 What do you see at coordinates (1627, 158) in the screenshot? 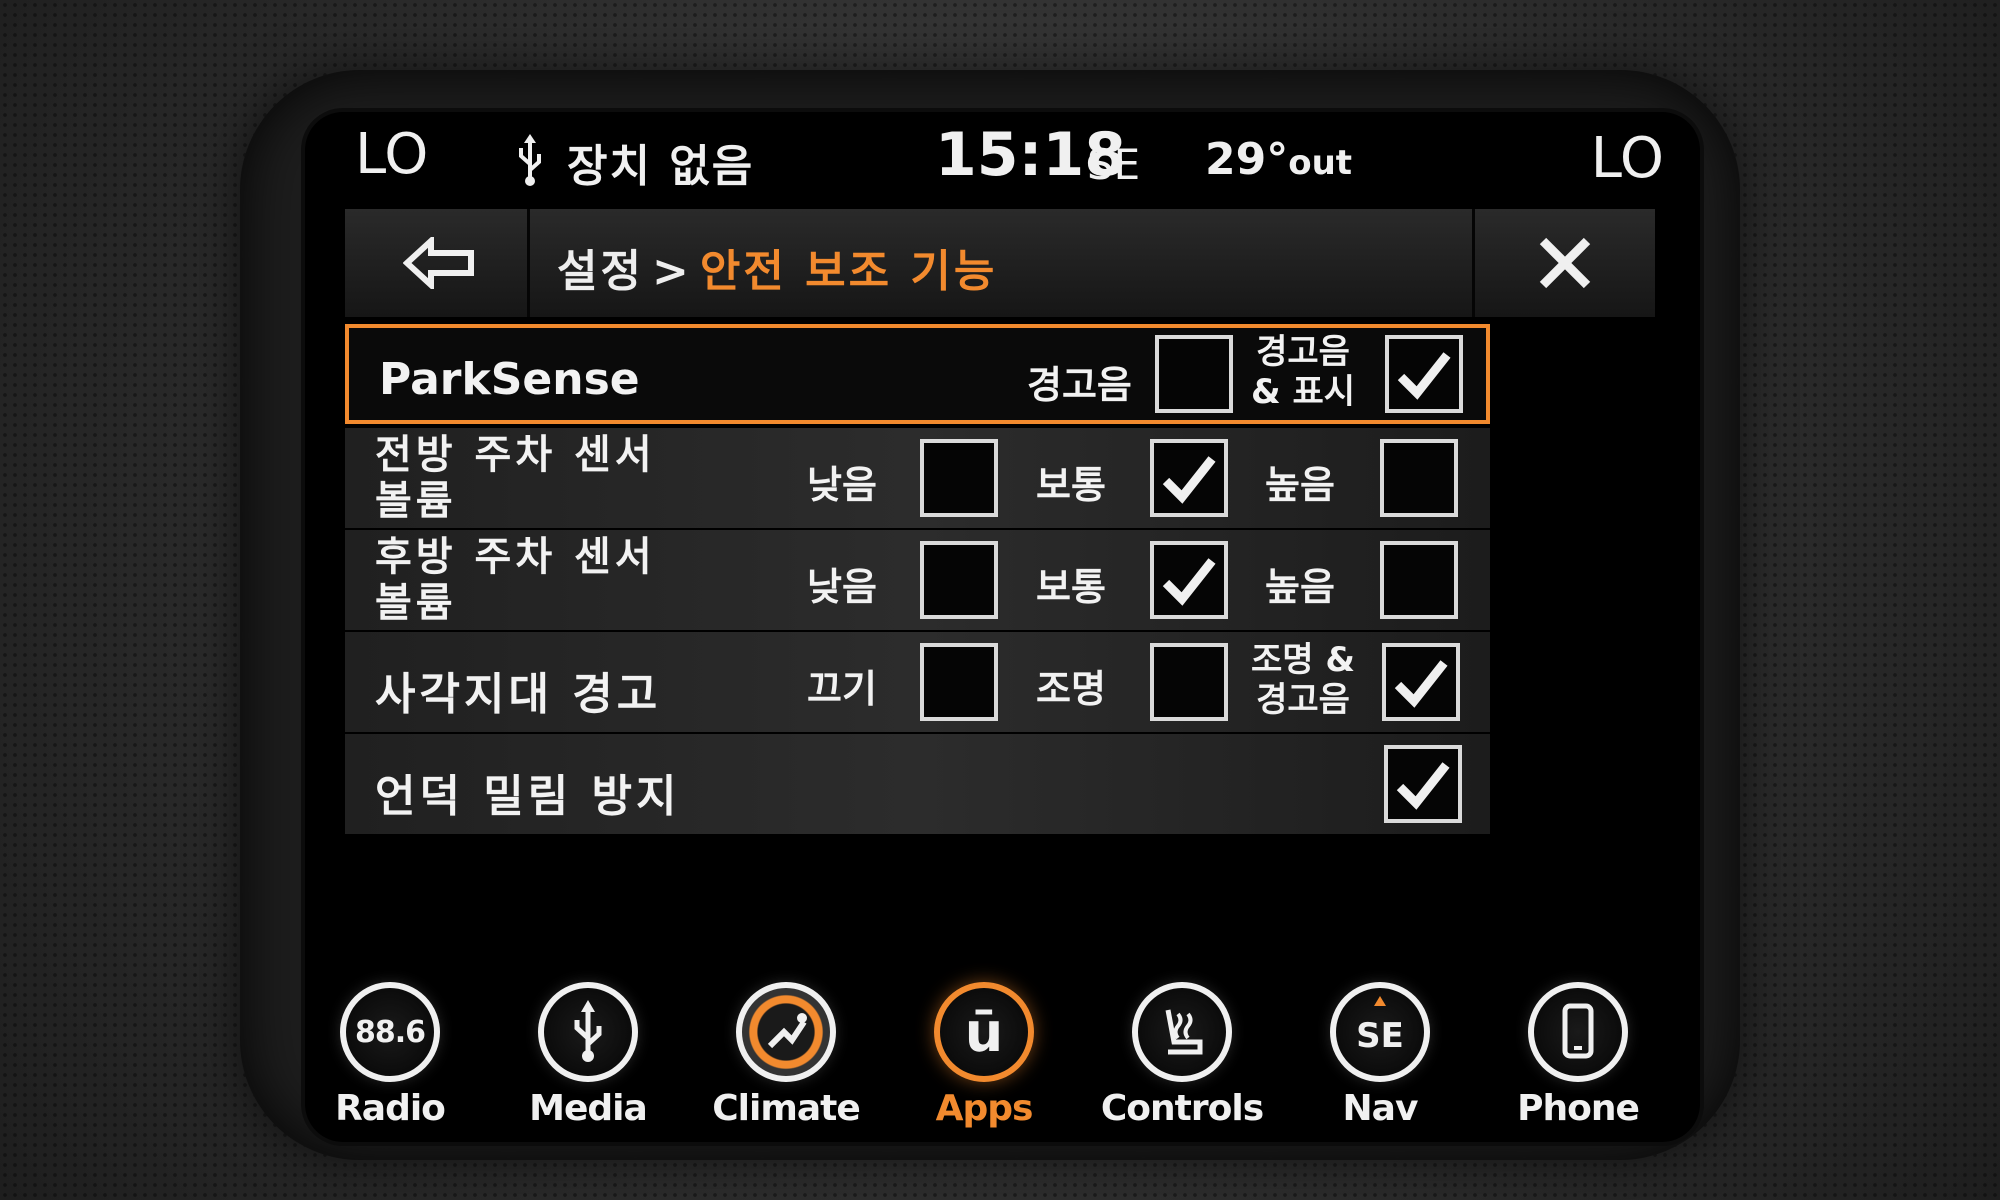
I see `climate-right-temp: LO` at bounding box center [1627, 158].